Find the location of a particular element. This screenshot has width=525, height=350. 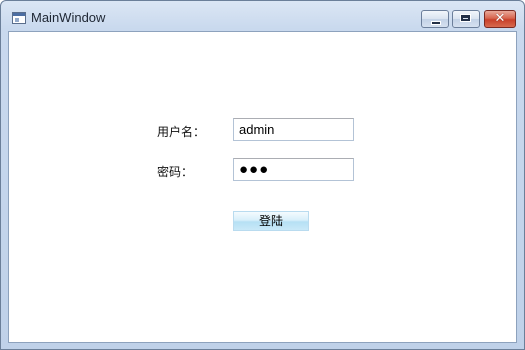

login-button: 登陆 is located at coordinates (271, 221).